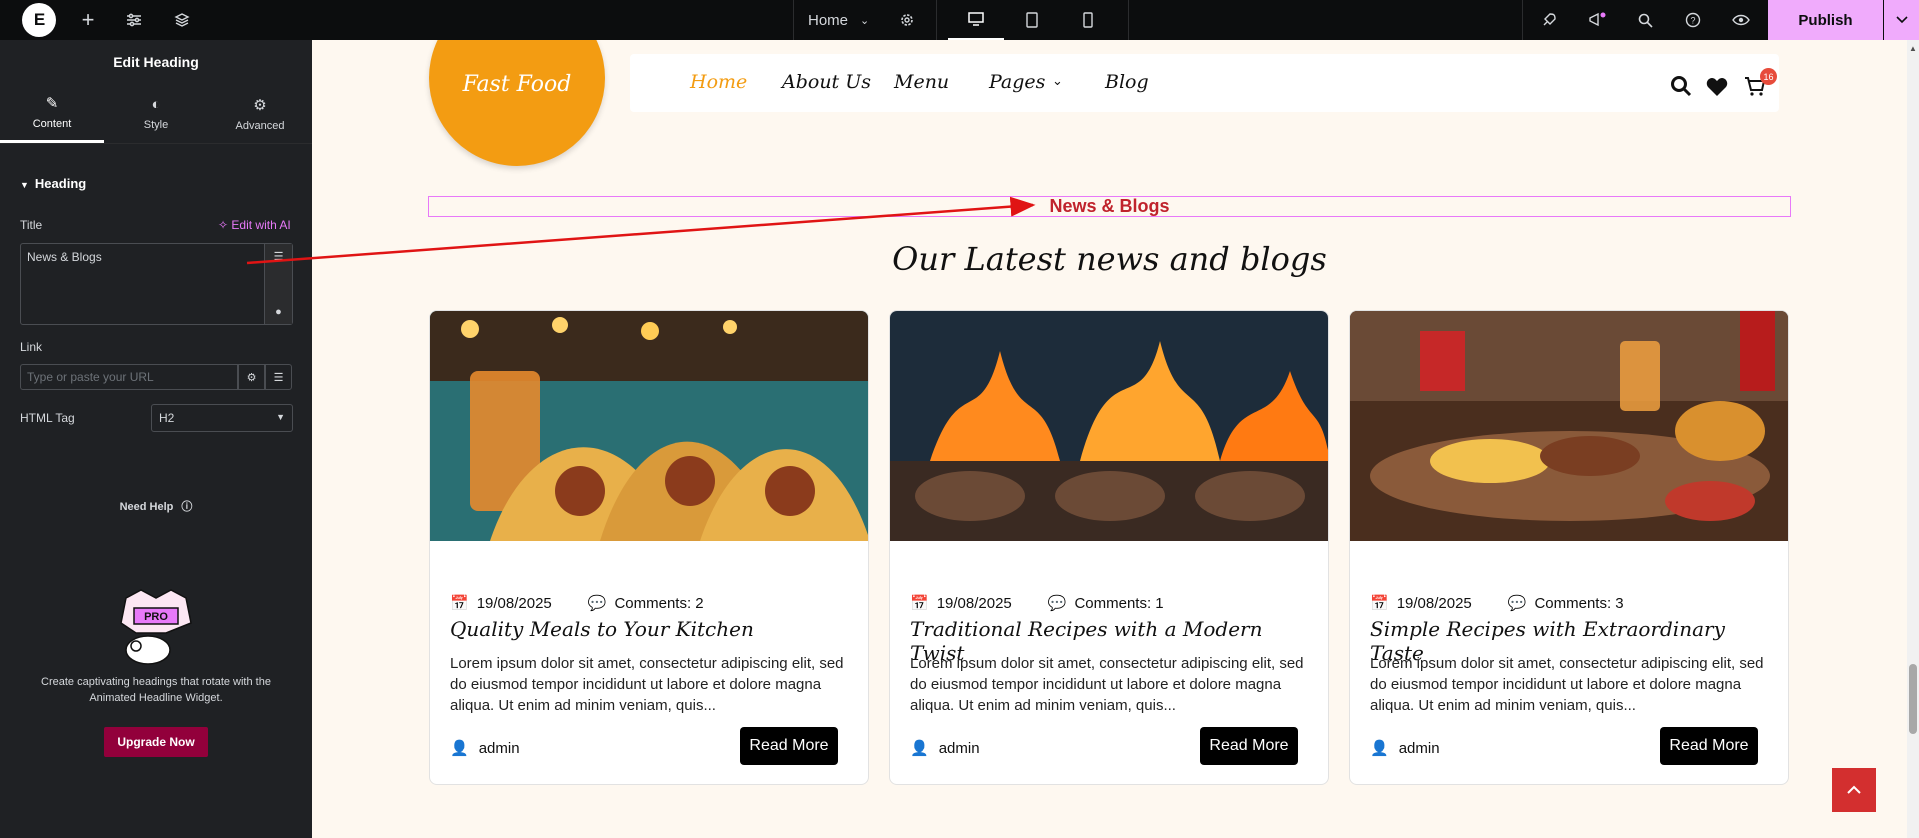  I want to click on need-help-label: Need Help, so click(146, 507).